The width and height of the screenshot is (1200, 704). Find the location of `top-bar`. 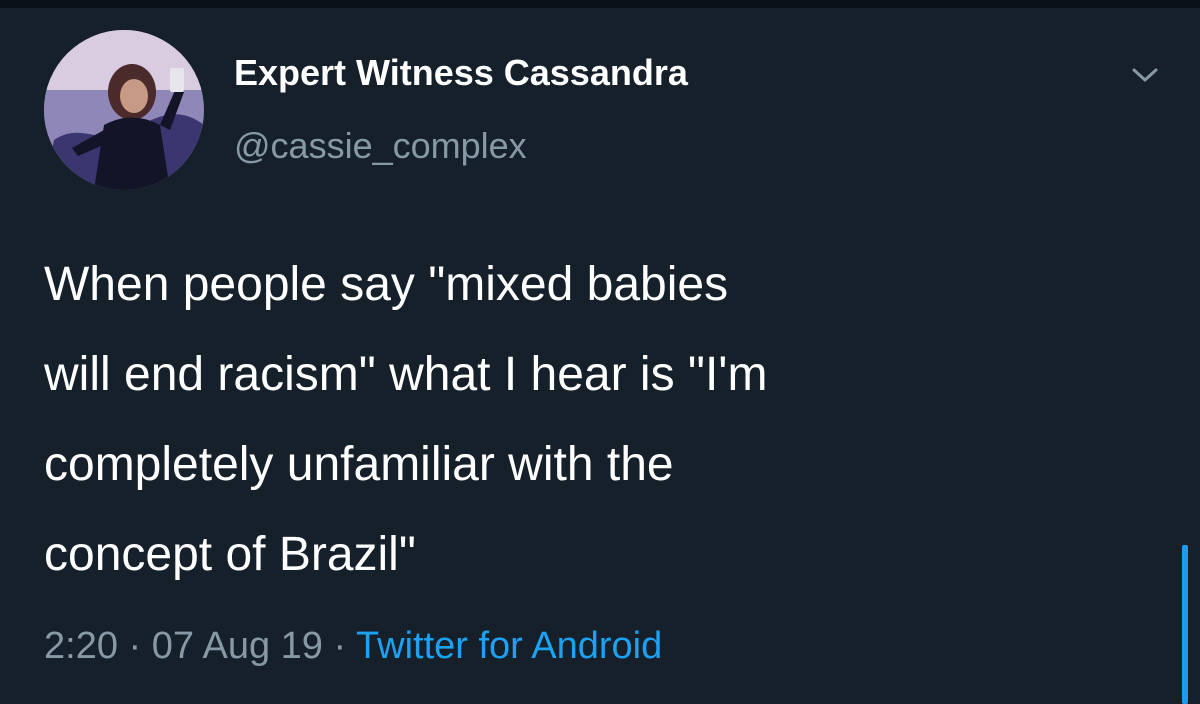

top-bar is located at coordinates (600, 4).